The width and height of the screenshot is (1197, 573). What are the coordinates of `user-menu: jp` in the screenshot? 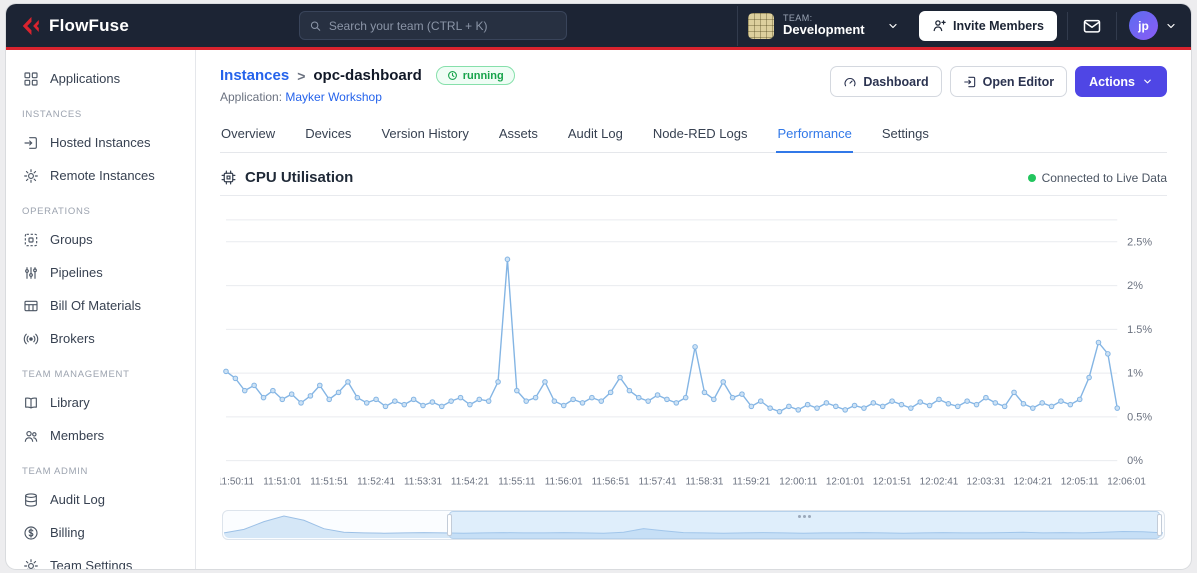 It's located at (1152, 25).